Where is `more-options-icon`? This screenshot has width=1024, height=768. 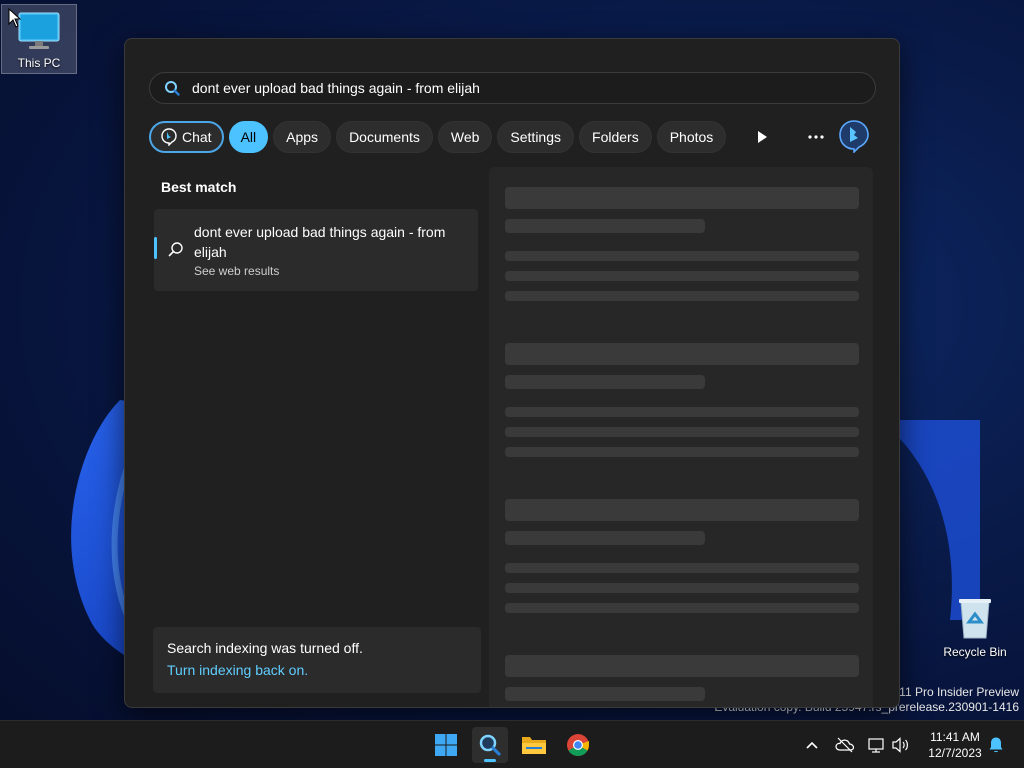
more-options-icon is located at coordinates (816, 137).